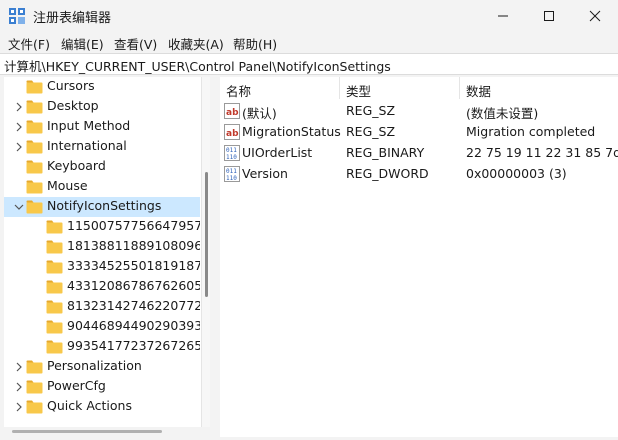 The height and width of the screenshot is (440, 618). I want to click on tree-key-item: Mouse, so click(102, 187).